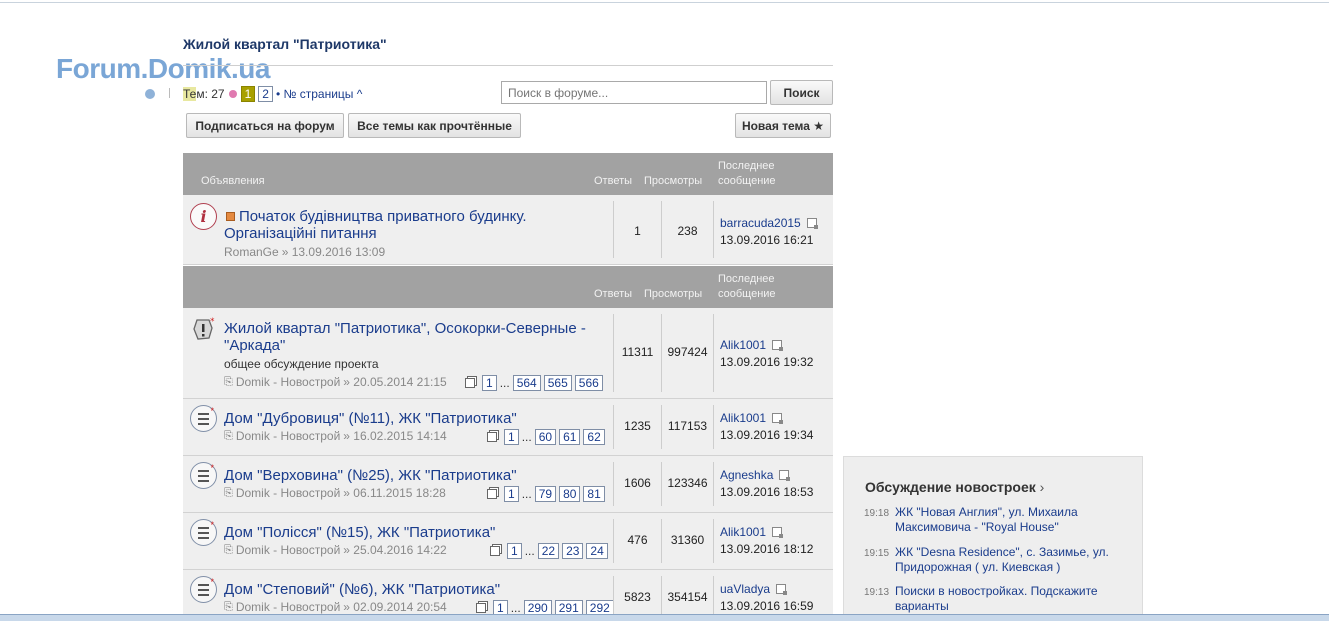  Describe the element at coordinates (613, 181) in the screenshot. I see `header-replies: Ответы` at that location.